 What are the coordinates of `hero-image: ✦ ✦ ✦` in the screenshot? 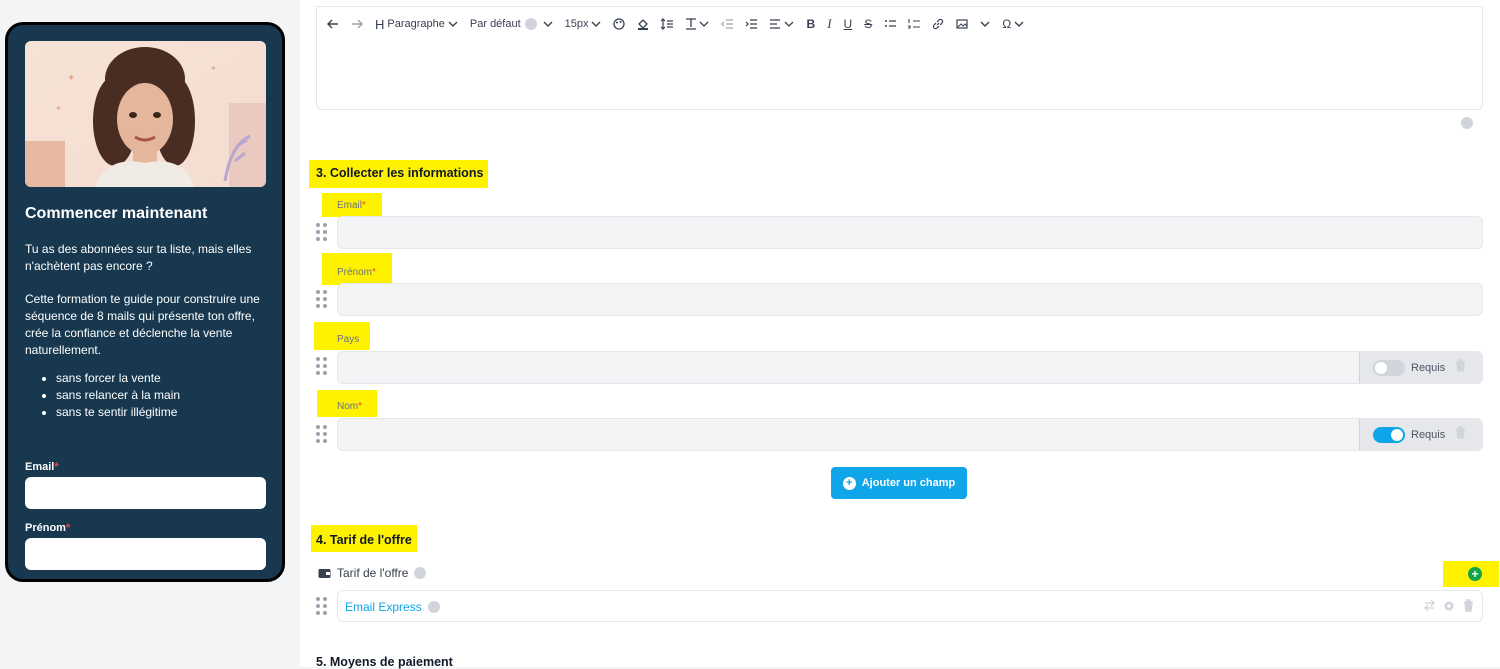 It's located at (145, 114).